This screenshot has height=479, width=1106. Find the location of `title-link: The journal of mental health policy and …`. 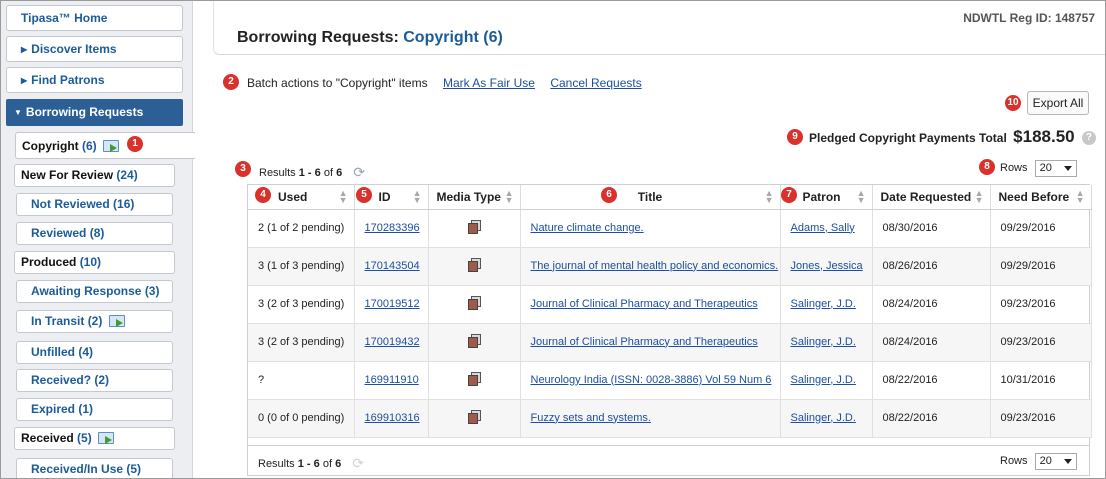

title-link: The journal of mental health policy and … is located at coordinates (655, 266).